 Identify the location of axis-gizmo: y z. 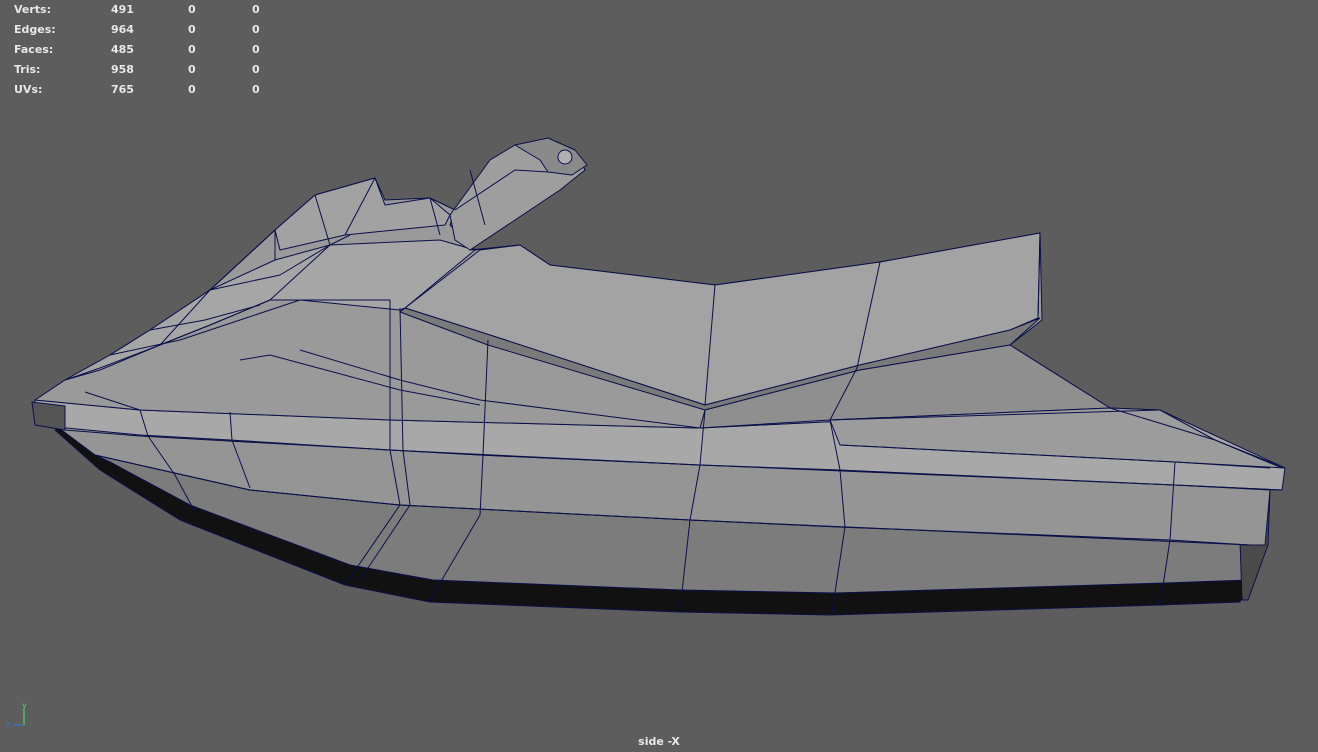
(16, 715).